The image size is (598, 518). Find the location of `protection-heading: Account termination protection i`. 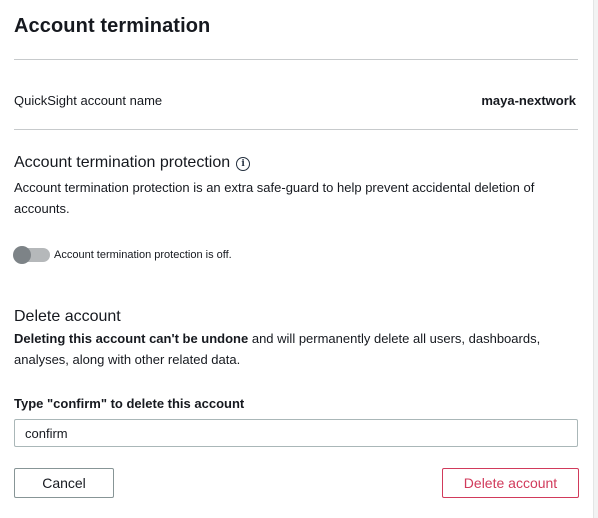

protection-heading: Account termination protection i is located at coordinates (132, 163).